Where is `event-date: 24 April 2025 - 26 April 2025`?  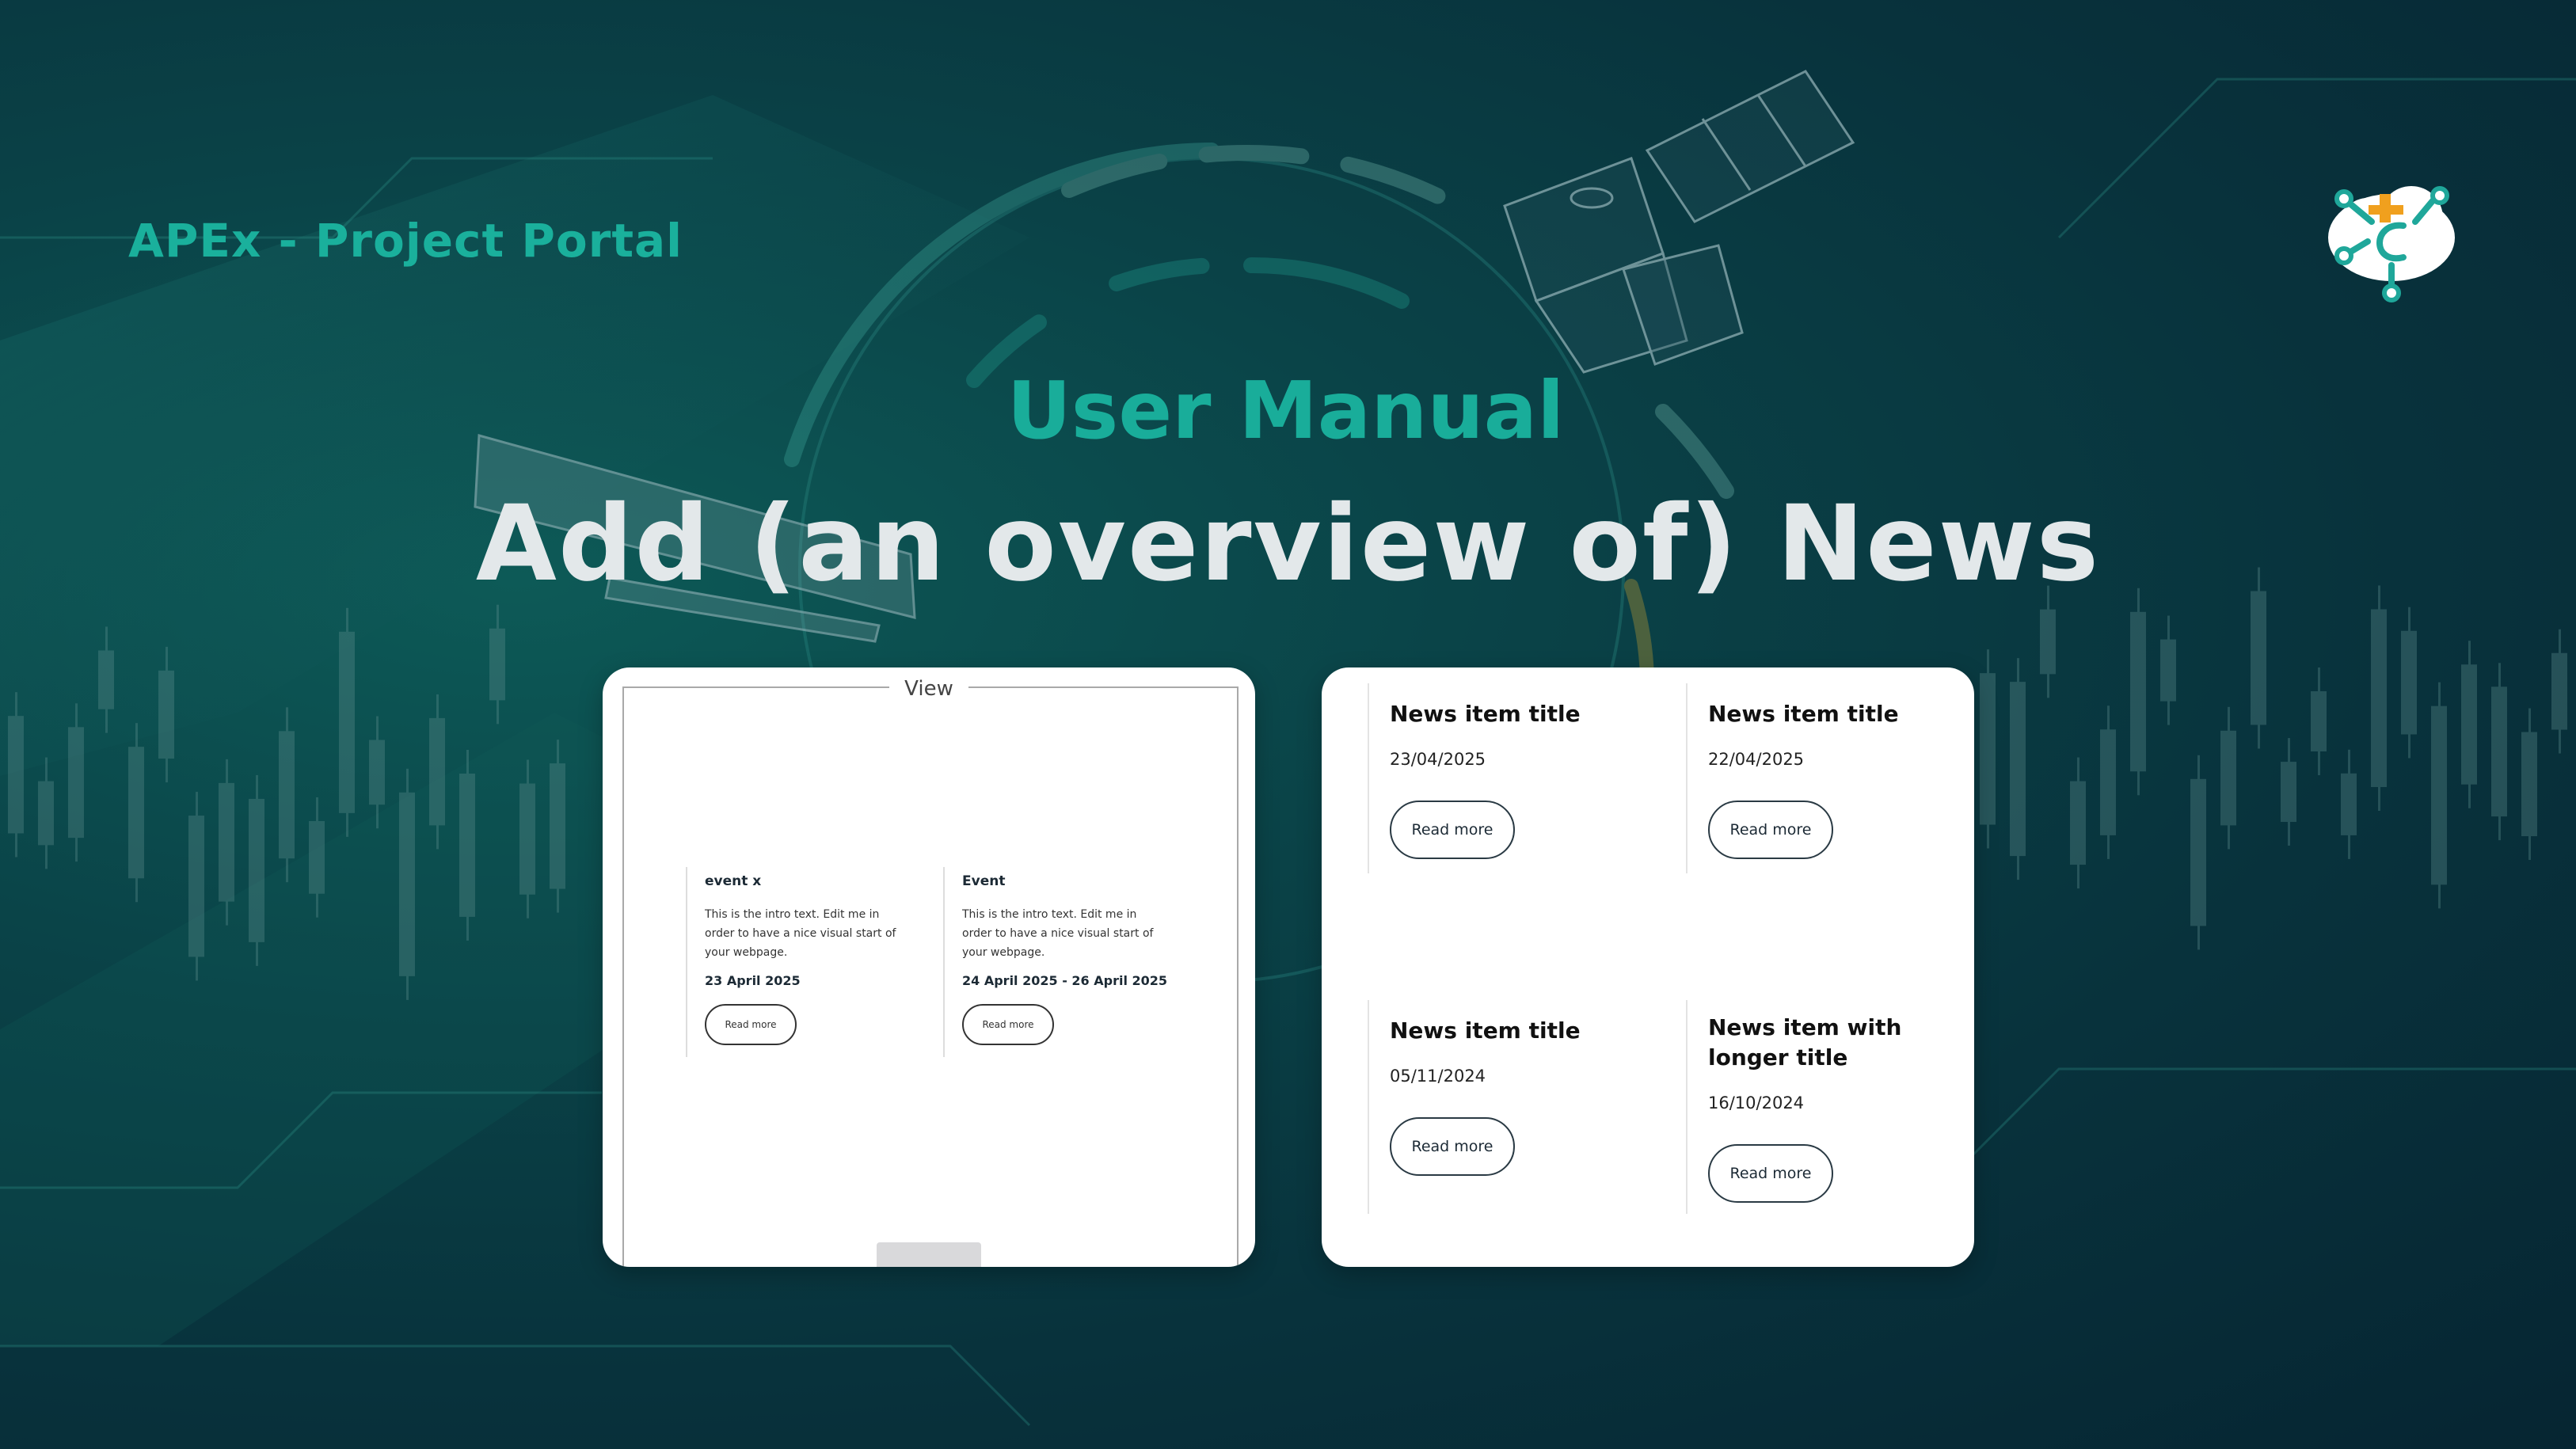
event-date: 24 April 2025 - 26 April 2025 is located at coordinates (1065, 981).